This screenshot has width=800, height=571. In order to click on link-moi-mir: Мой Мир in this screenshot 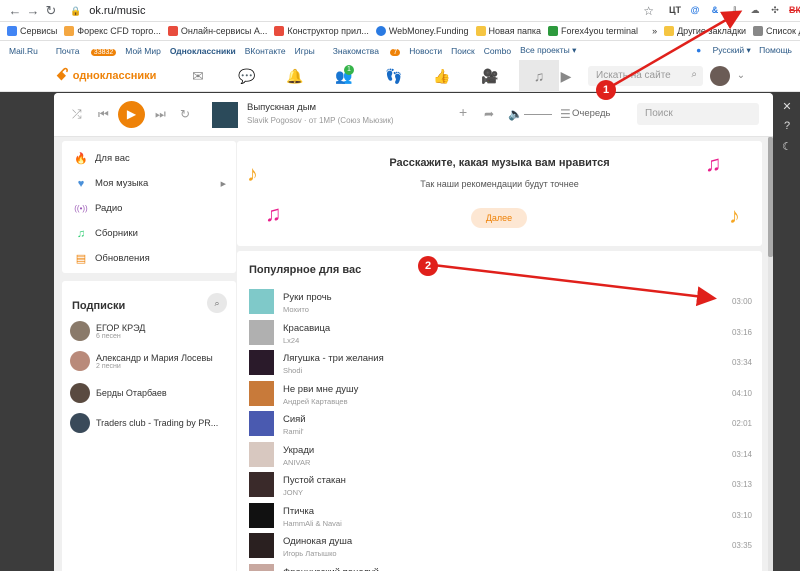, I will do `click(143, 51)`.